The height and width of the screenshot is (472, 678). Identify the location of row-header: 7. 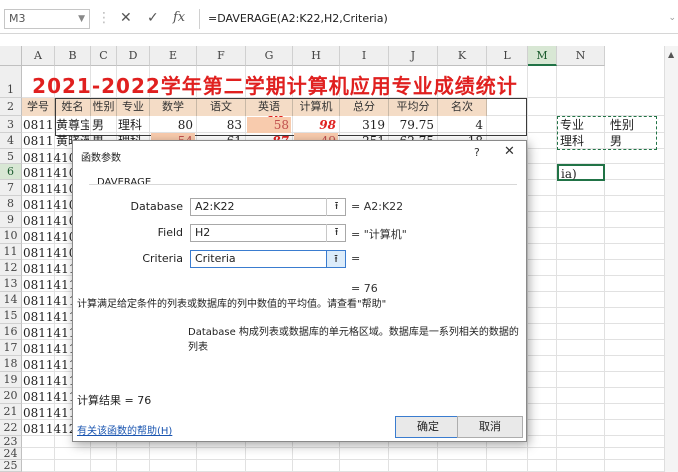
(11, 188).